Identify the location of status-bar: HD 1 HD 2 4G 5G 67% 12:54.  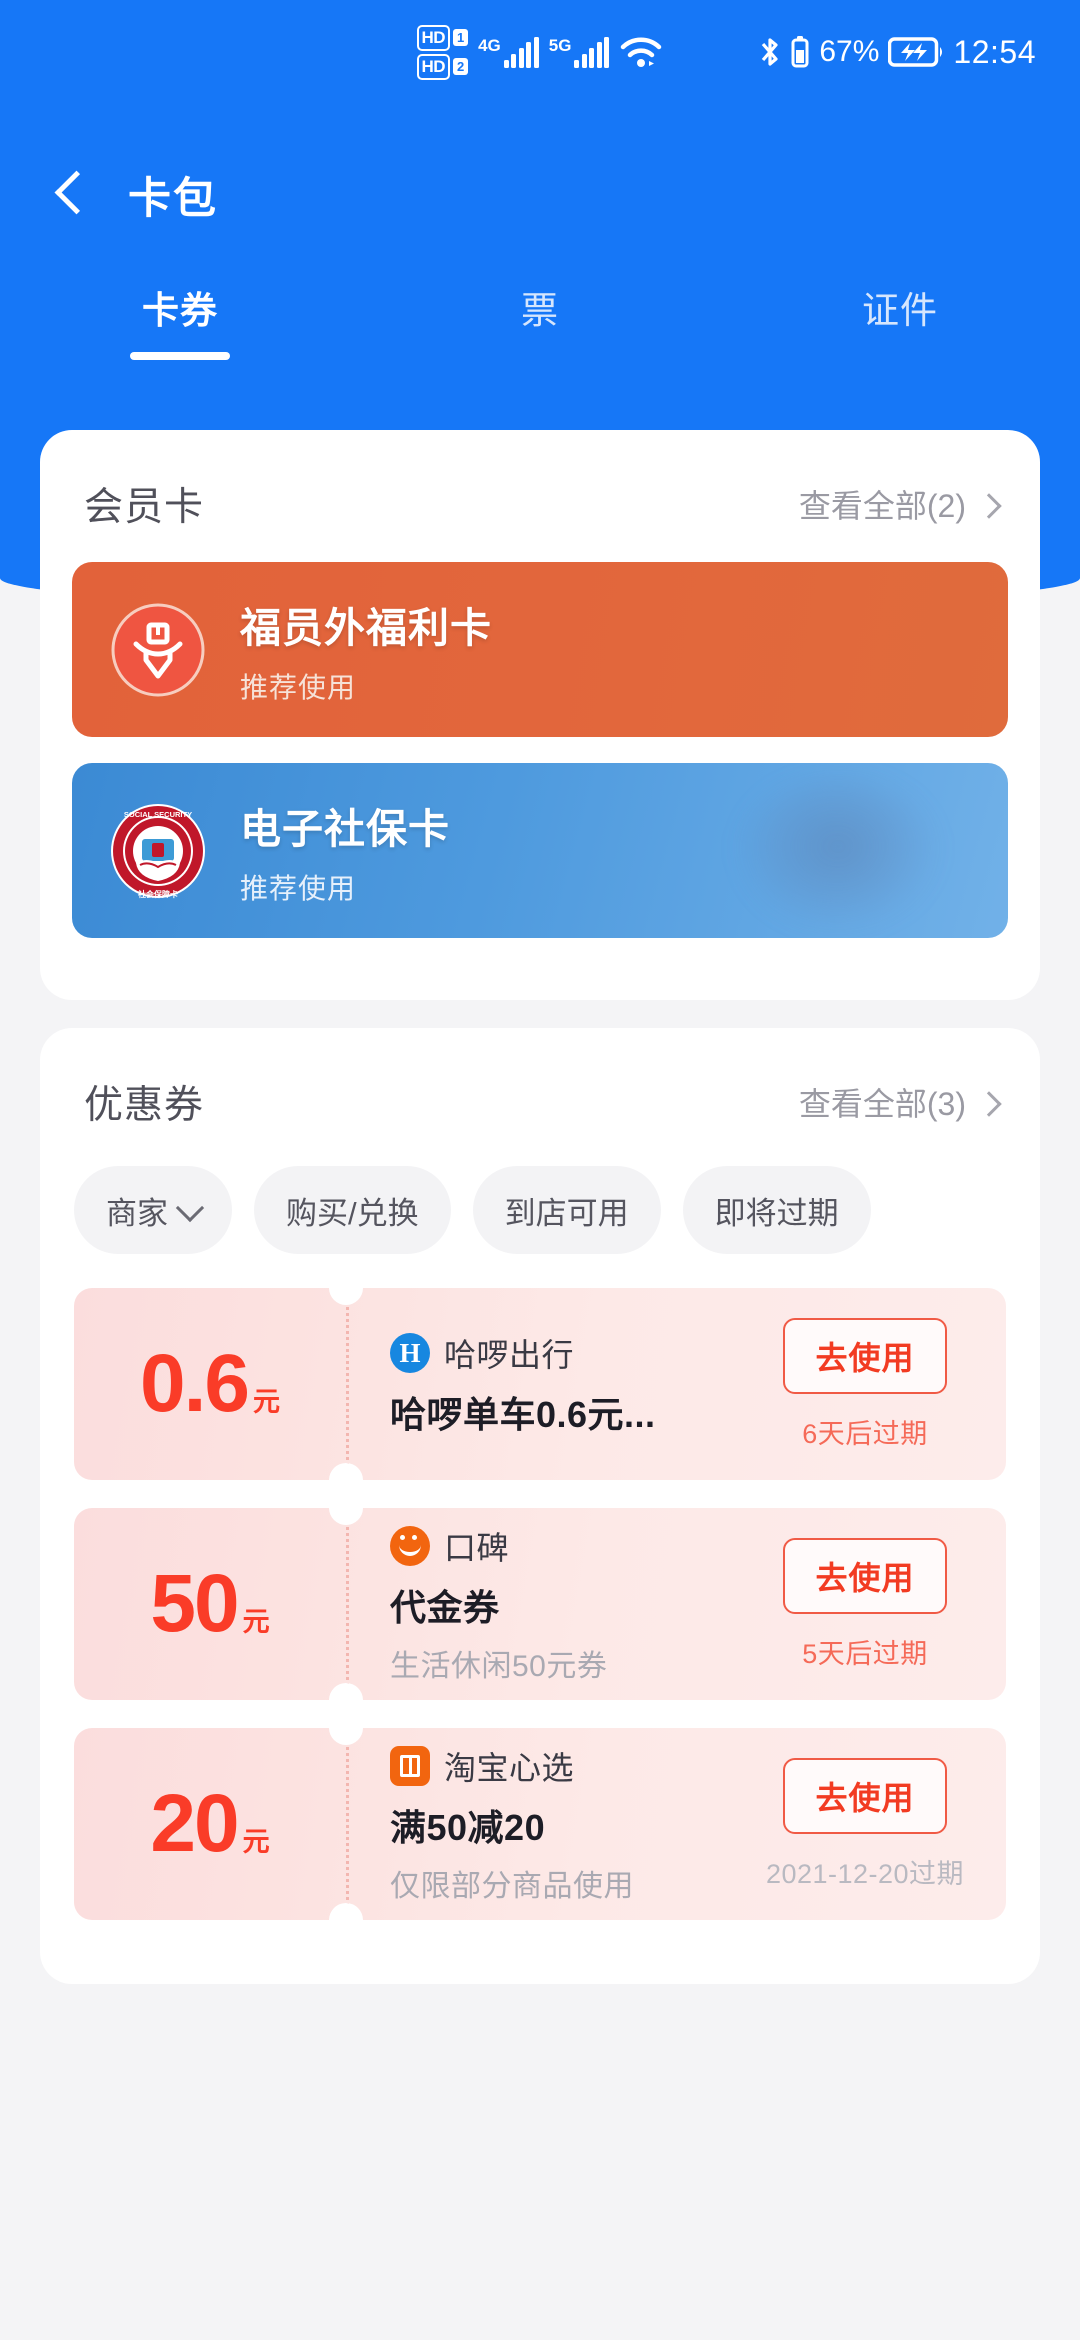
(540, 52).